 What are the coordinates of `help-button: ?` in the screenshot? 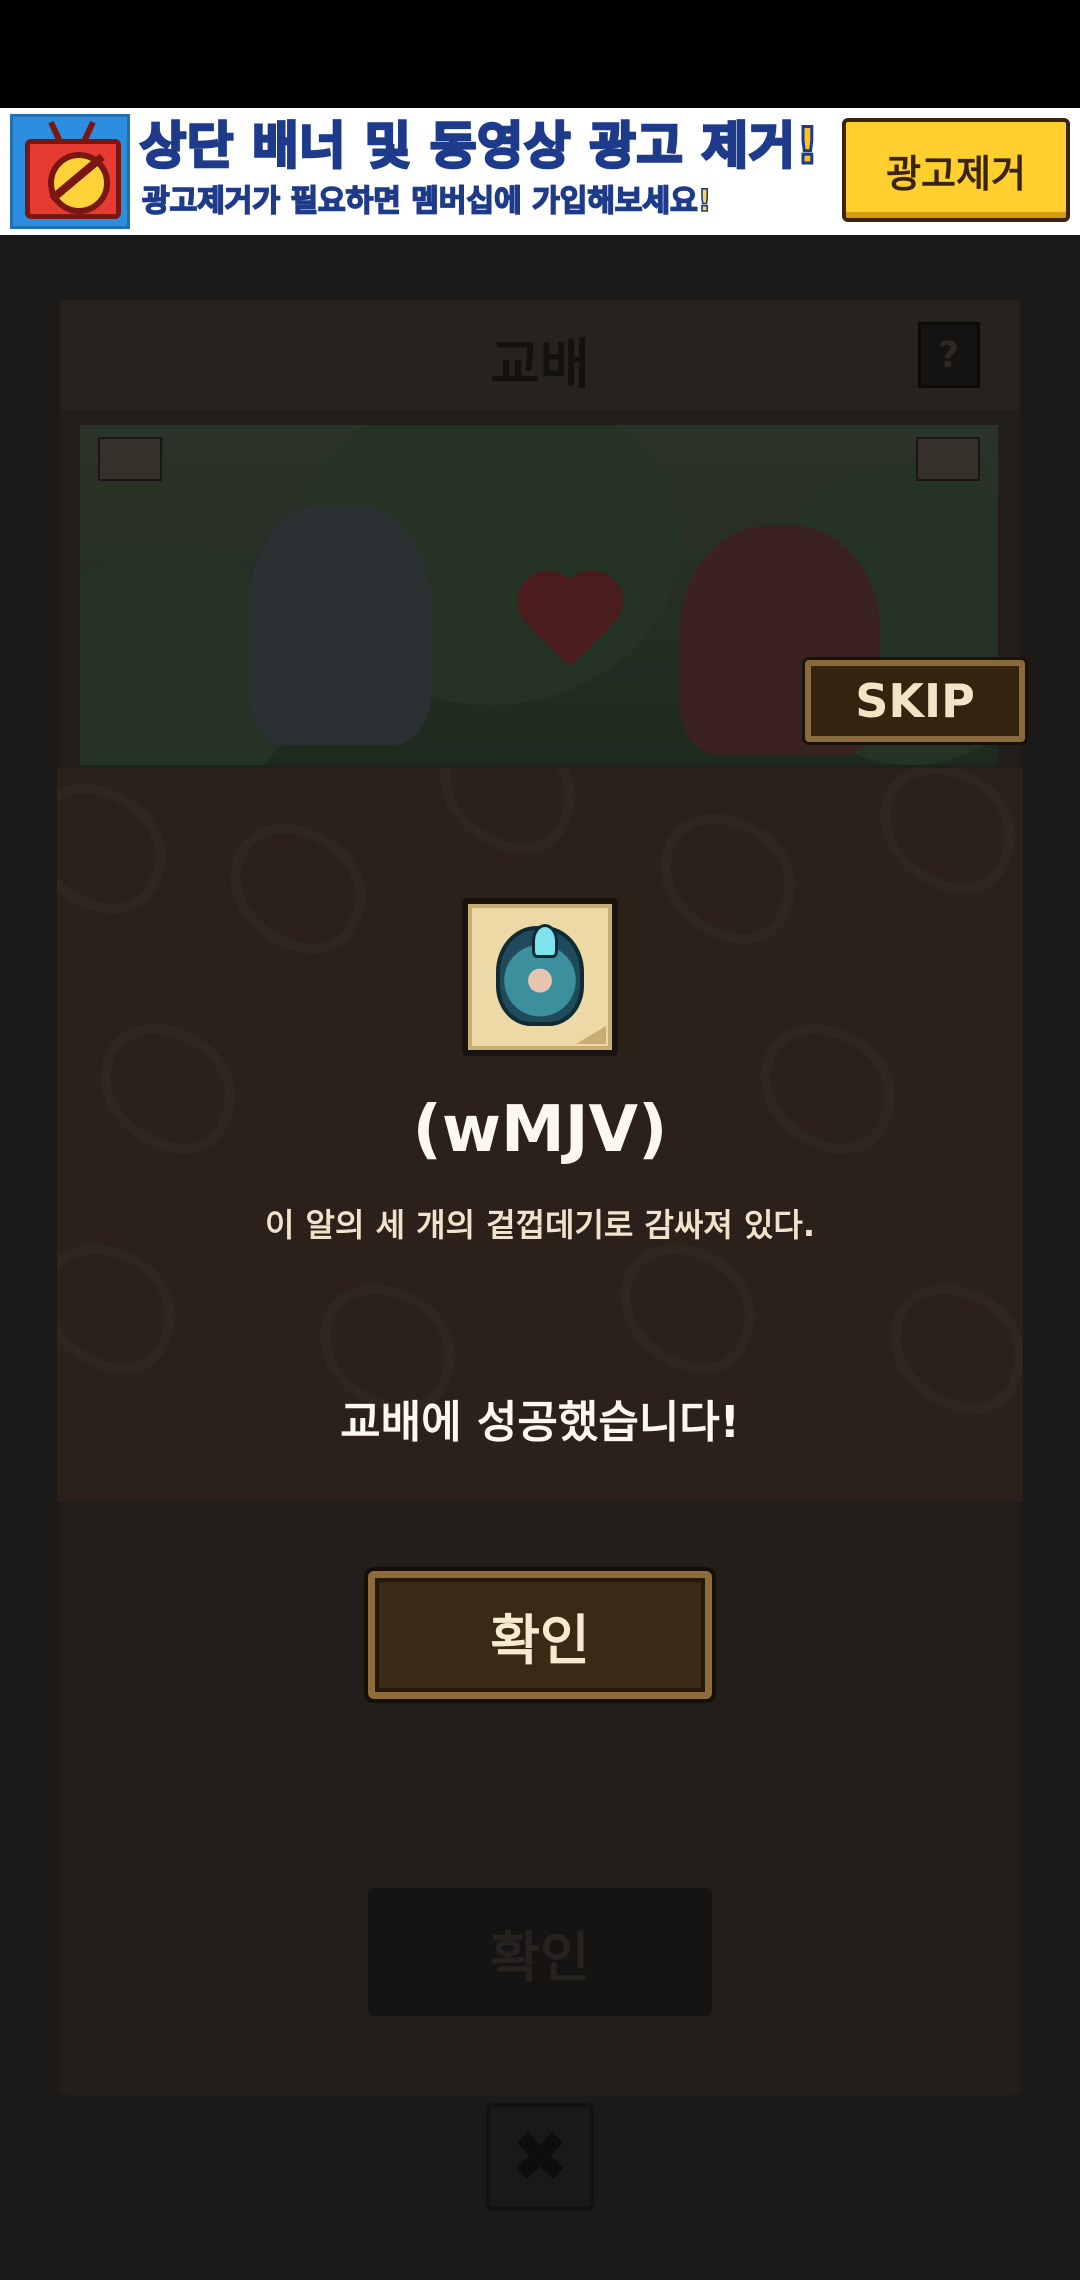 It's located at (949, 355).